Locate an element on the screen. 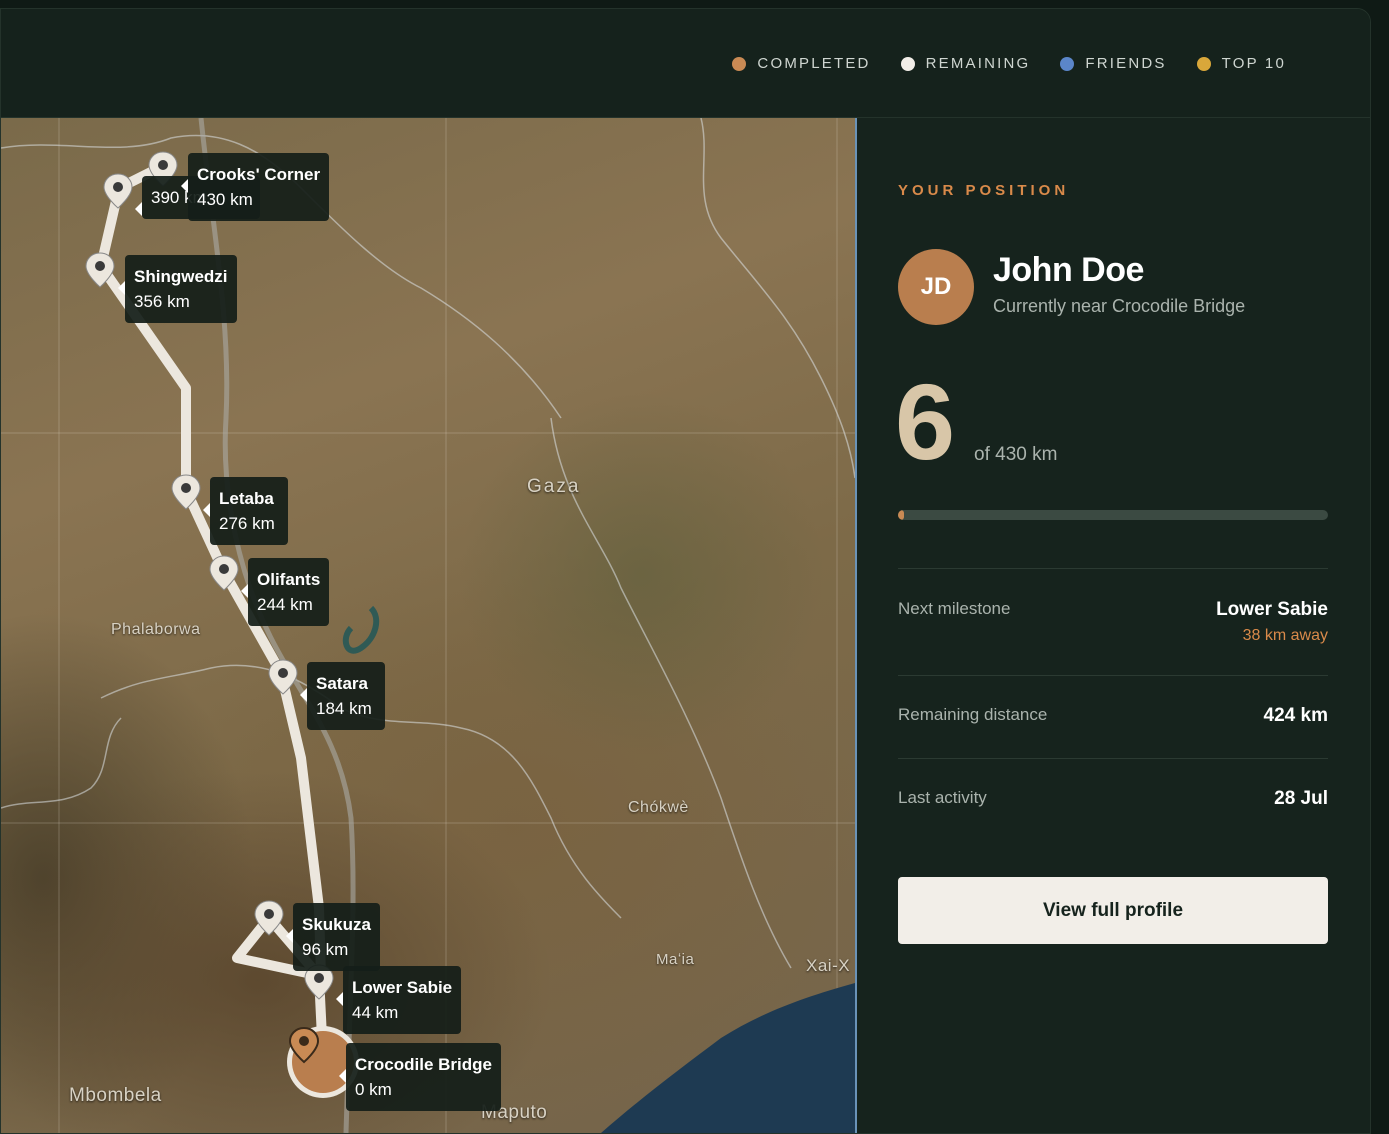  legend-label: TOP 10 is located at coordinates (1253, 63).